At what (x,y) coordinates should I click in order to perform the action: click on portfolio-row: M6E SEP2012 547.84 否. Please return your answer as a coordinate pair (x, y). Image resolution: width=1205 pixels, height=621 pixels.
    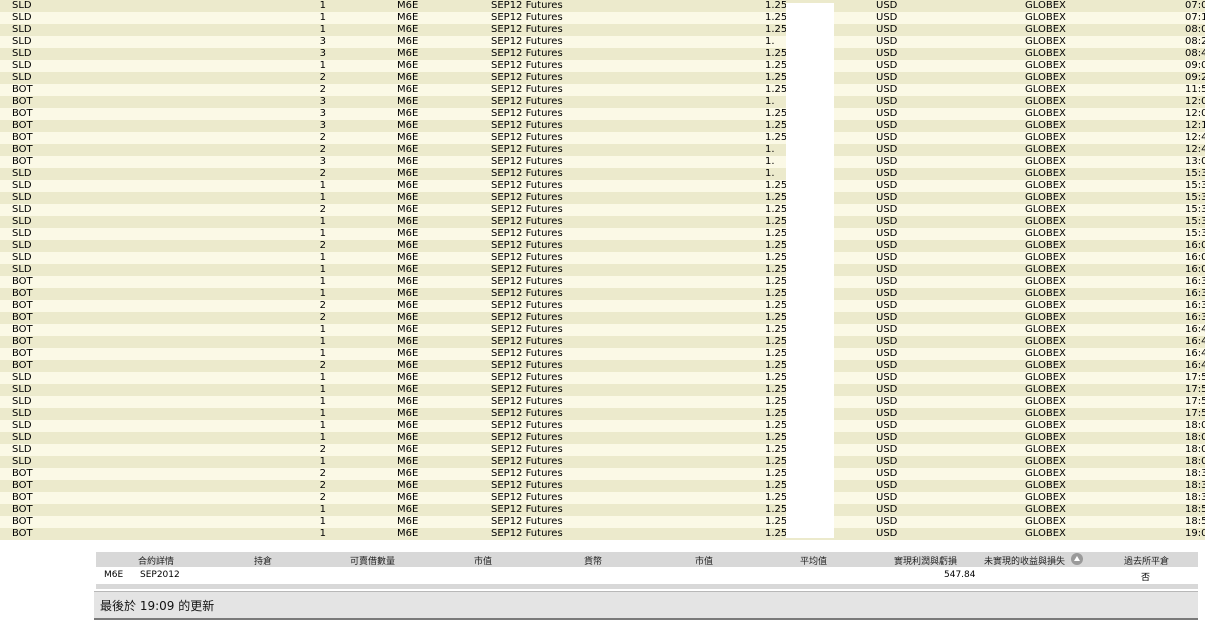
    Looking at the image, I should click on (647, 576).